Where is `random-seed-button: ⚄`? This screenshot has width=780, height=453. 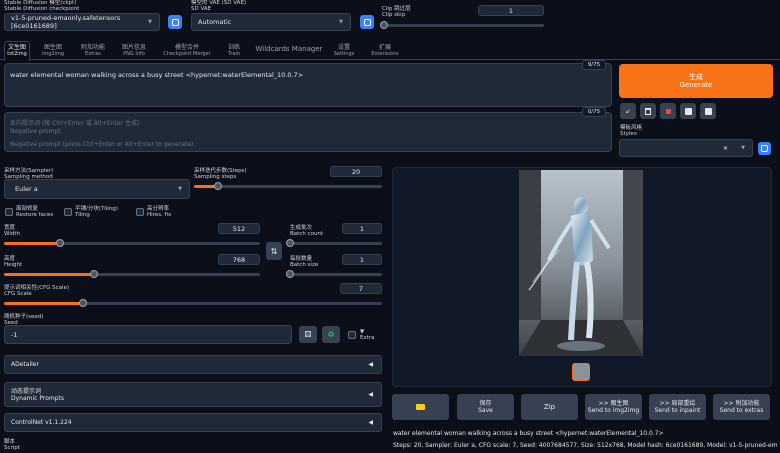 random-seed-button: ⚄ is located at coordinates (308, 334).